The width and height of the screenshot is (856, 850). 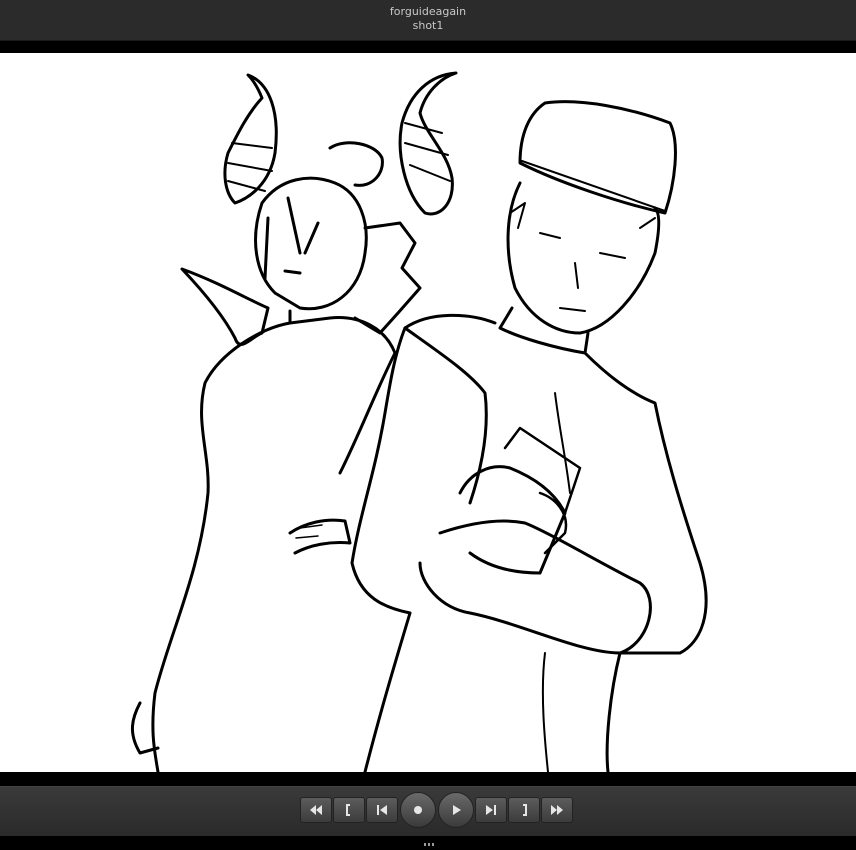 I want to click on fast-forward-button, so click(x=557, y=810).